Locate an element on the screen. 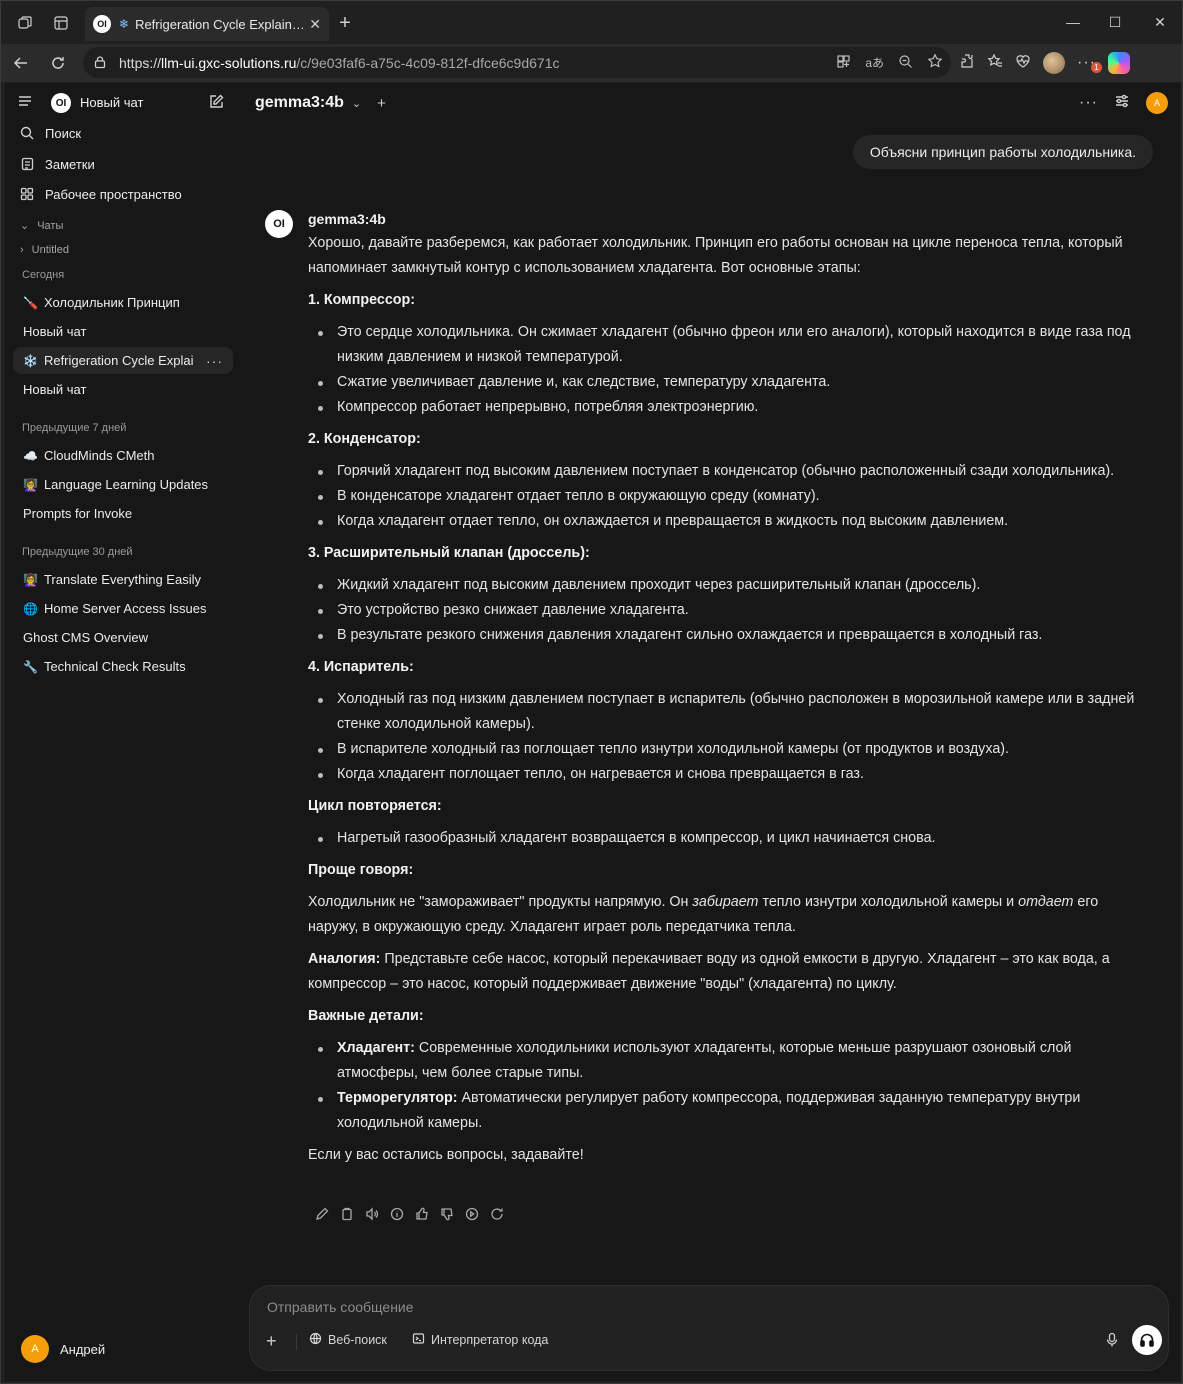 This screenshot has width=1183, height=1384. extensions-bar: ··· 1 is located at coordinates (1044, 63).